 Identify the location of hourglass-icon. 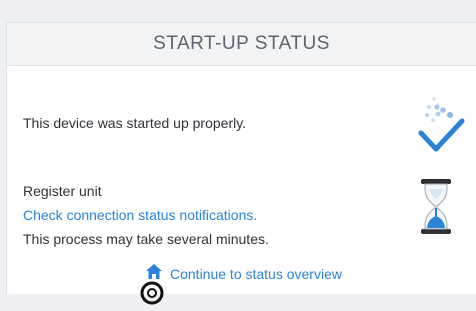
(436, 207).